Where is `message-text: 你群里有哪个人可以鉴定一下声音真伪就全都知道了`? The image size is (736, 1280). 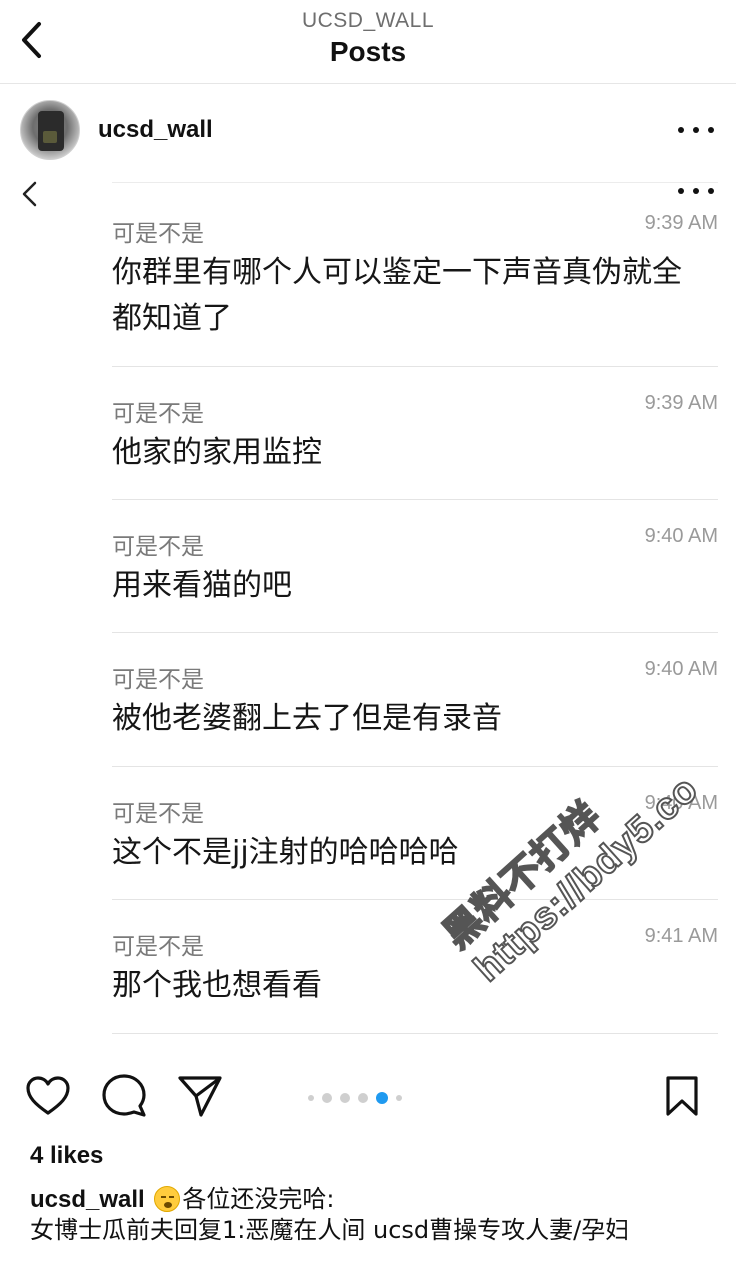 message-text: 你群里有哪个人可以鉴定一下声音真伪就全都知道了 is located at coordinates (397, 295).